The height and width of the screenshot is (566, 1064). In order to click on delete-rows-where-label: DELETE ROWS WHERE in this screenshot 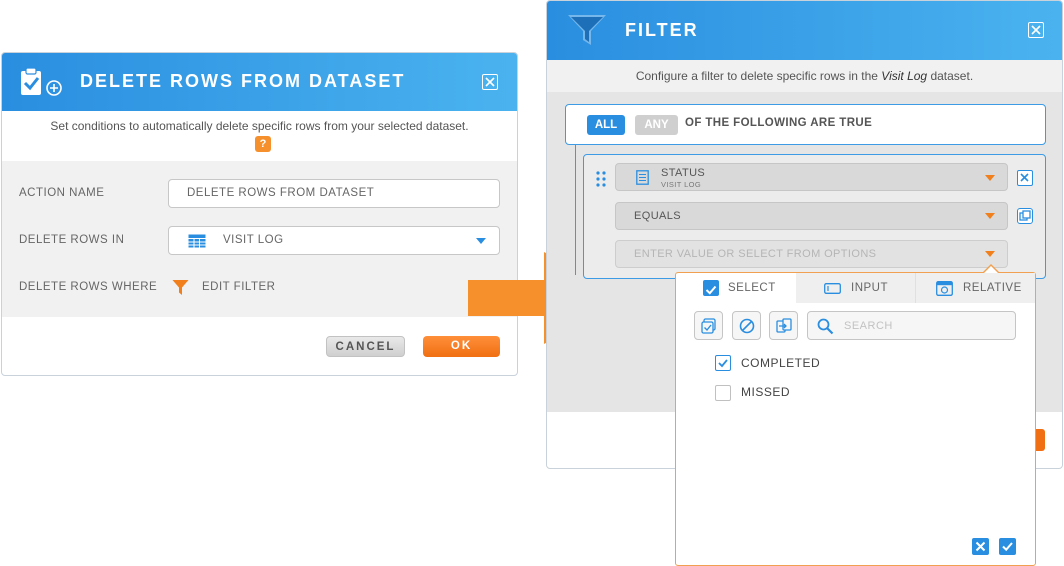, I will do `click(88, 287)`.